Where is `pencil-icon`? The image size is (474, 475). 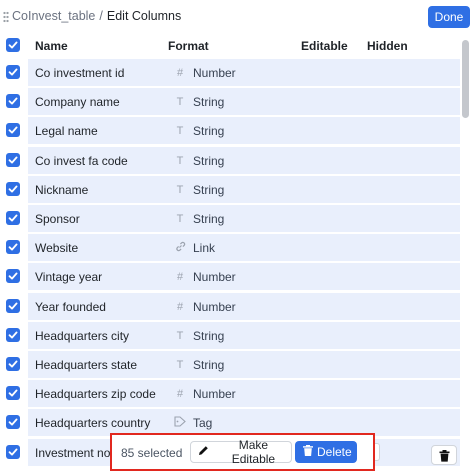
pencil-icon is located at coordinates (204, 452).